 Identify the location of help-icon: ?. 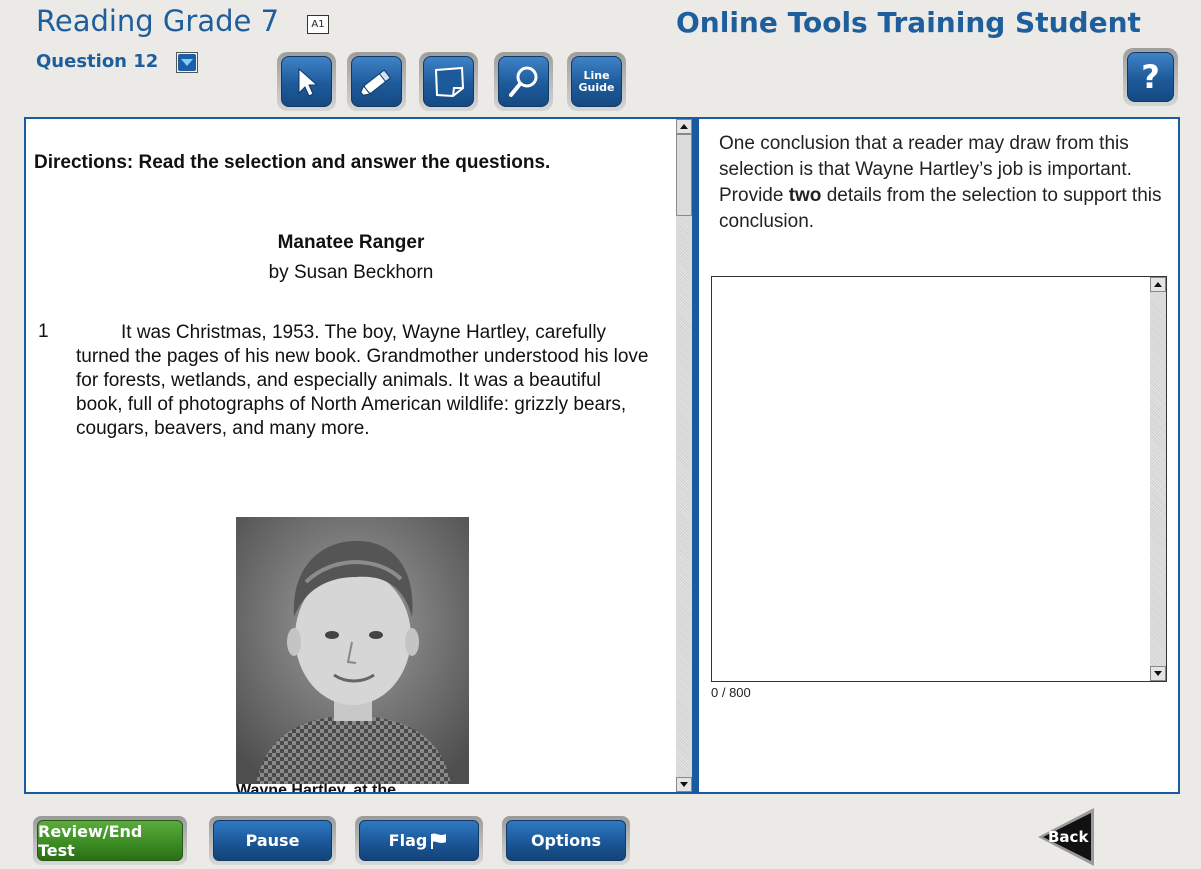
(1150, 77).